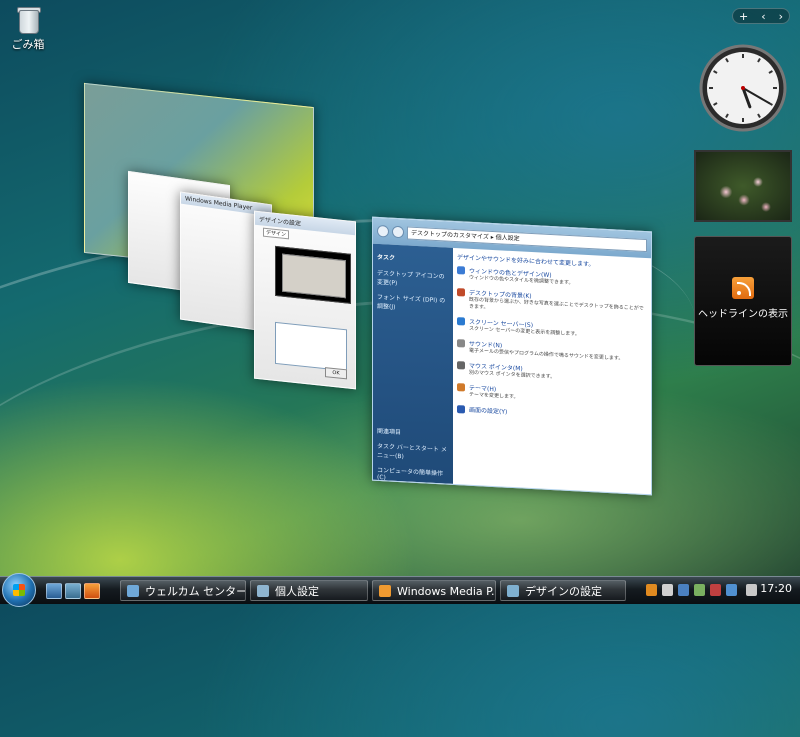 Image resolution: width=800 pixels, height=737 pixels. Describe the element at coordinates (54, 591) in the screenshot. I see `show-desktop-icon` at that location.